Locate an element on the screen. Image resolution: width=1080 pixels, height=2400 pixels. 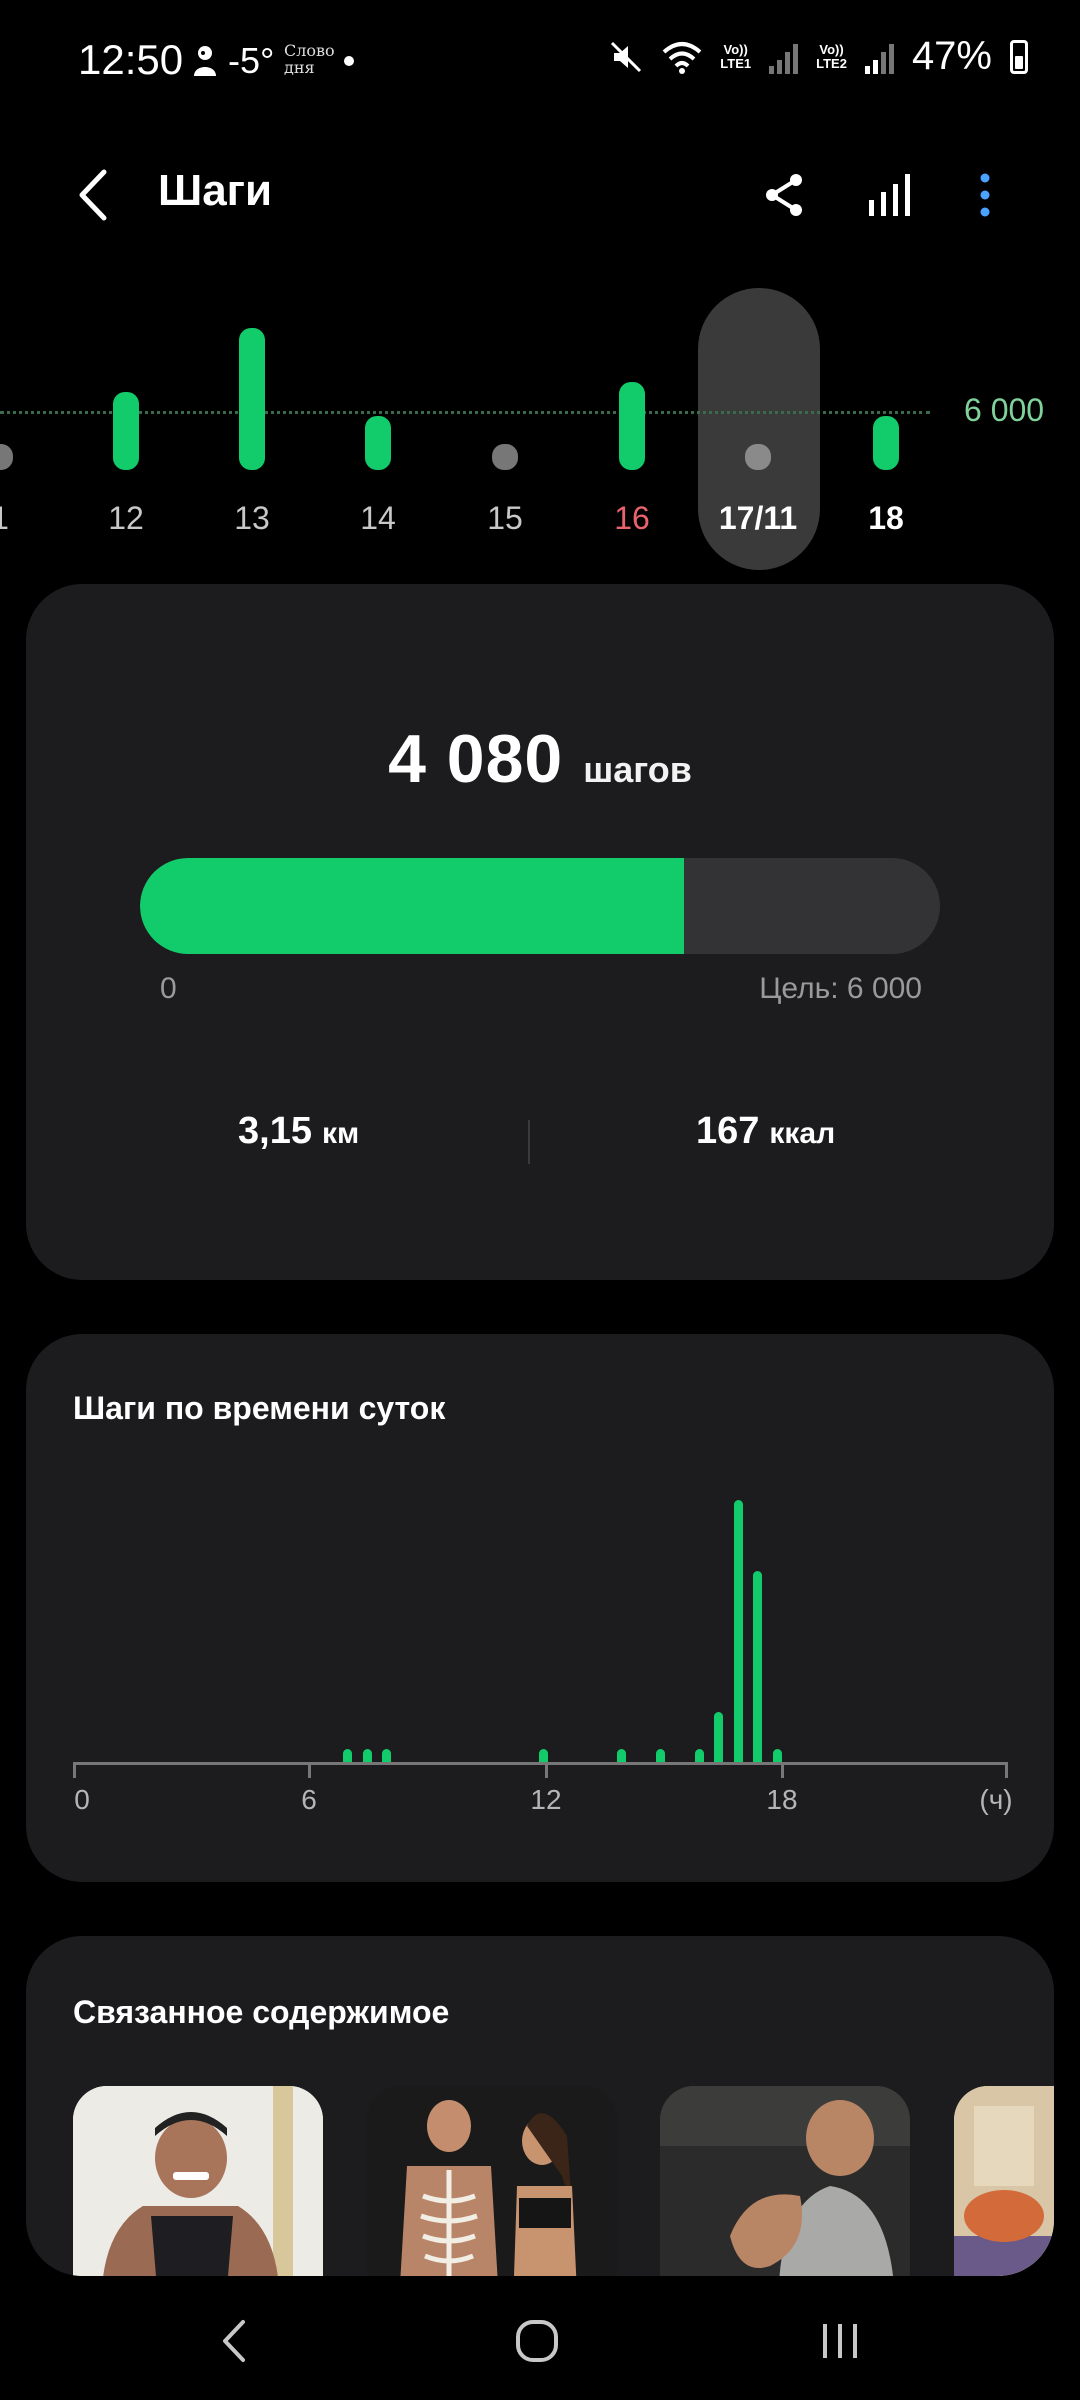
distance-value: 3,15 is located at coordinates (275, 1131).